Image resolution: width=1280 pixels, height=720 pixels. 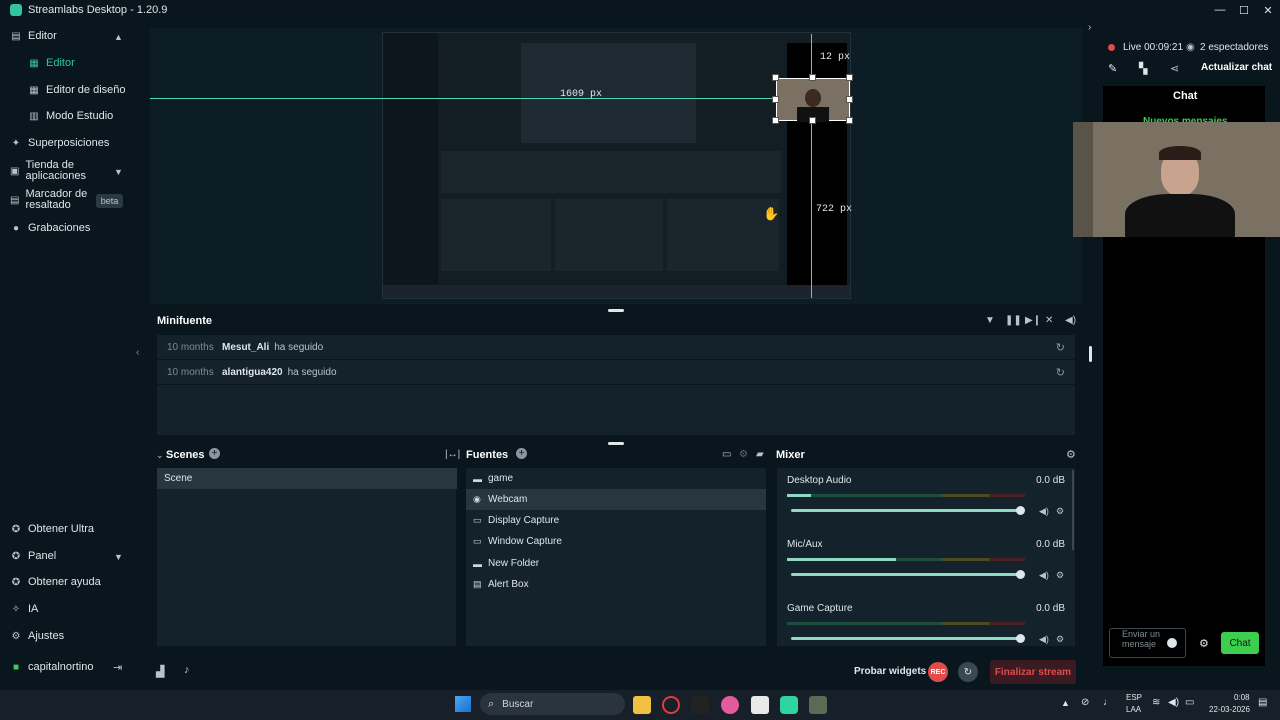 What do you see at coordinates (1172, 643) in the screenshot?
I see `emoji-icon` at bounding box center [1172, 643].